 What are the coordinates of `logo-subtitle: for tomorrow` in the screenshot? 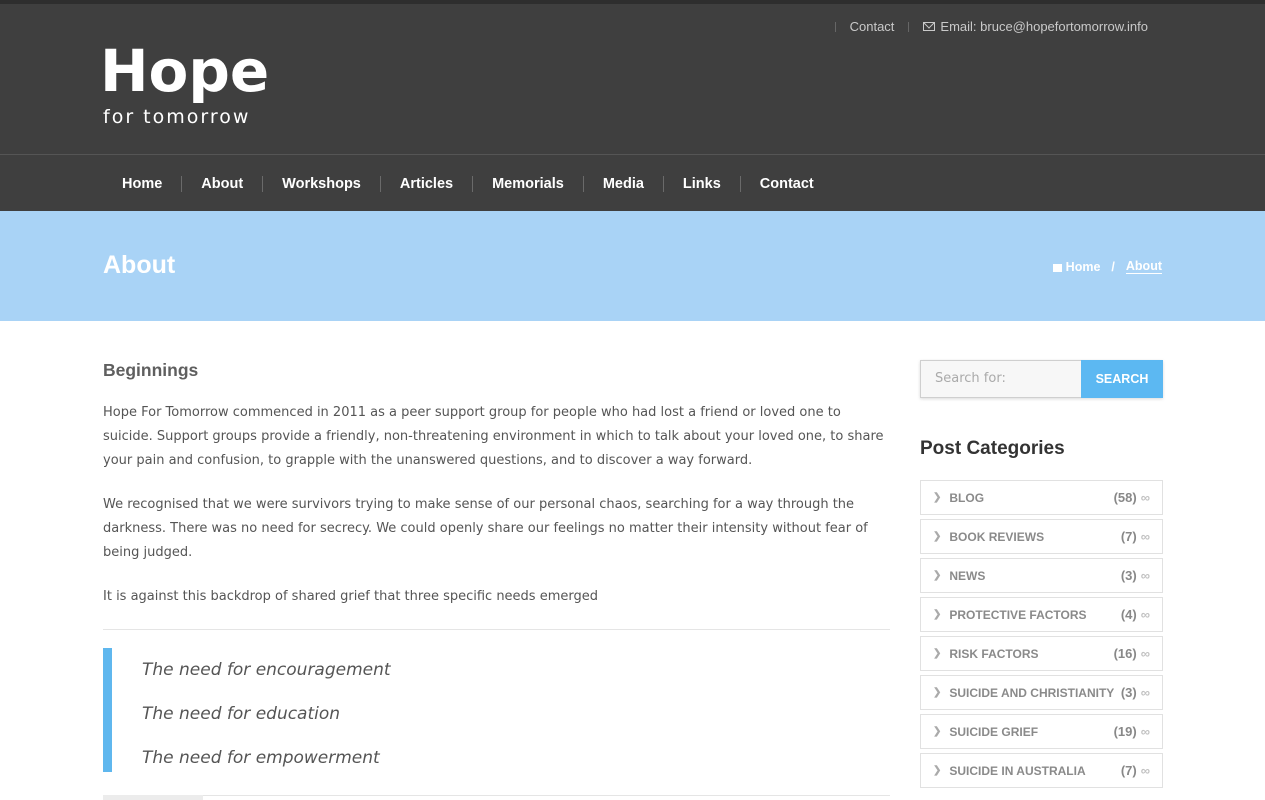 It's located at (177, 117).